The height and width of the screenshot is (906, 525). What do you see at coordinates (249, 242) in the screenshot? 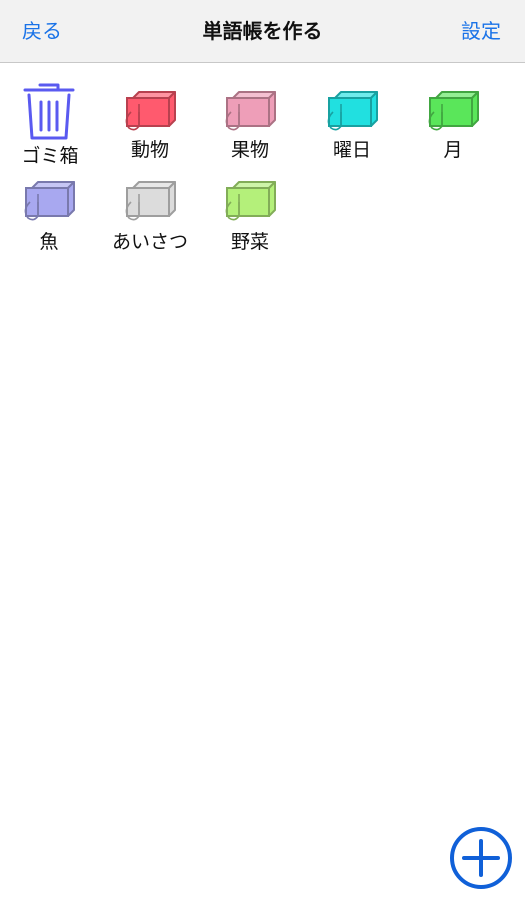
I see `folder-label: 野菜` at bounding box center [249, 242].